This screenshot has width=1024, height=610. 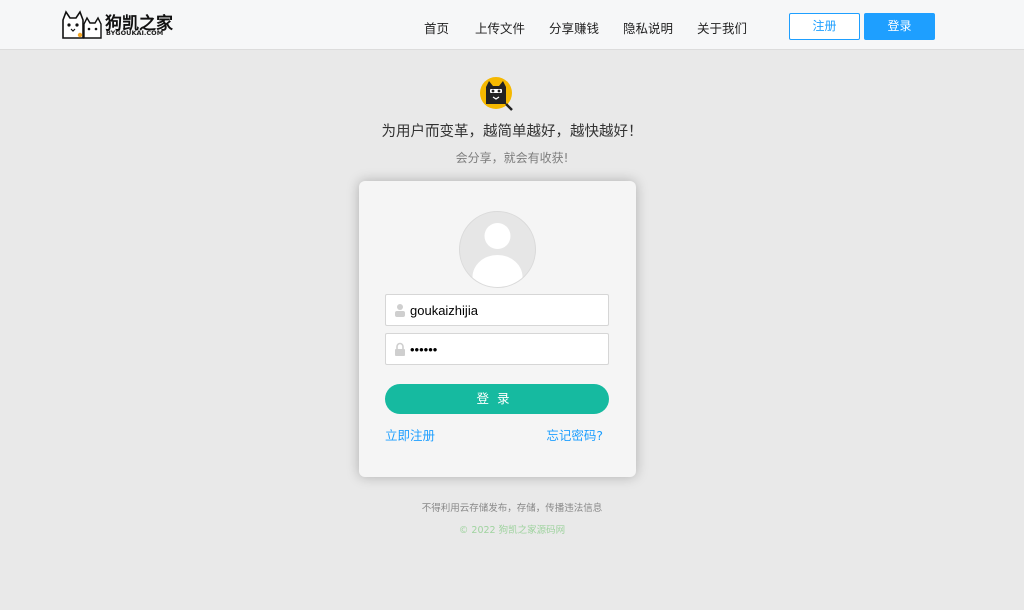 What do you see at coordinates (574, 27) in the screenshot?
I see `nav-share-earn: 分享赚钱` at bounding box center [574, 27].